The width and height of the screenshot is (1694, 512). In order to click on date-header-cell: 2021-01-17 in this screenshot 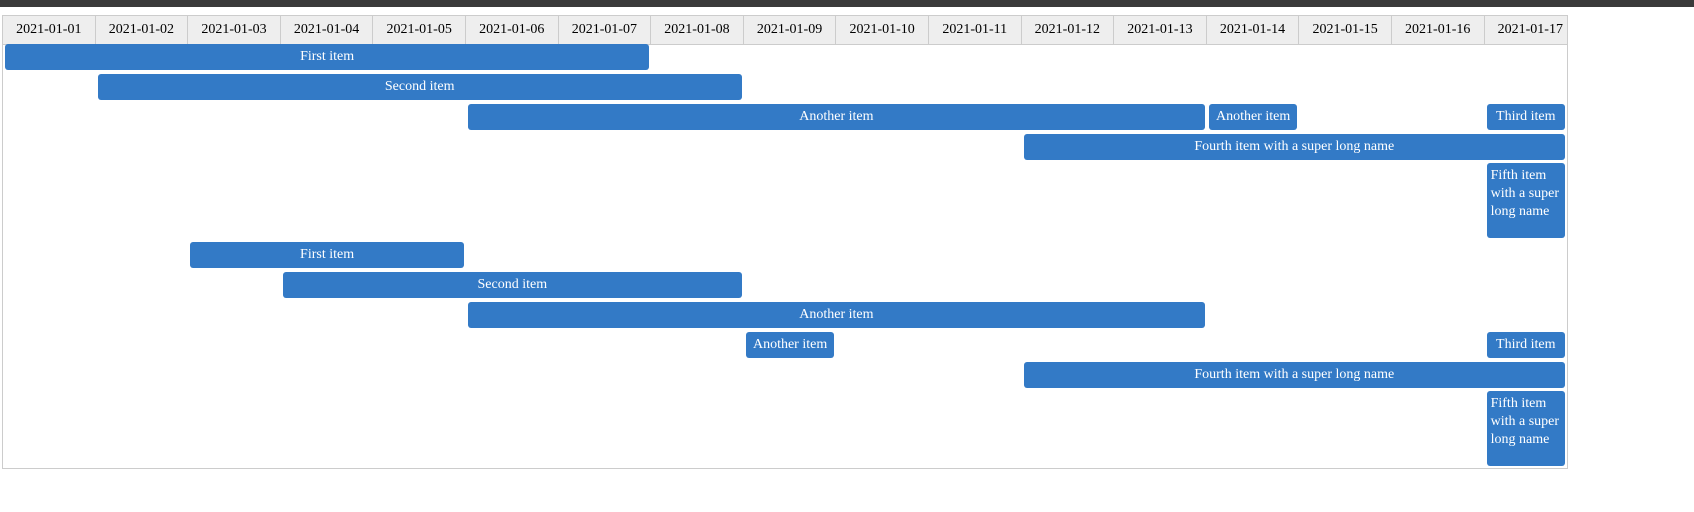, I will do `click(1526, 30)`.